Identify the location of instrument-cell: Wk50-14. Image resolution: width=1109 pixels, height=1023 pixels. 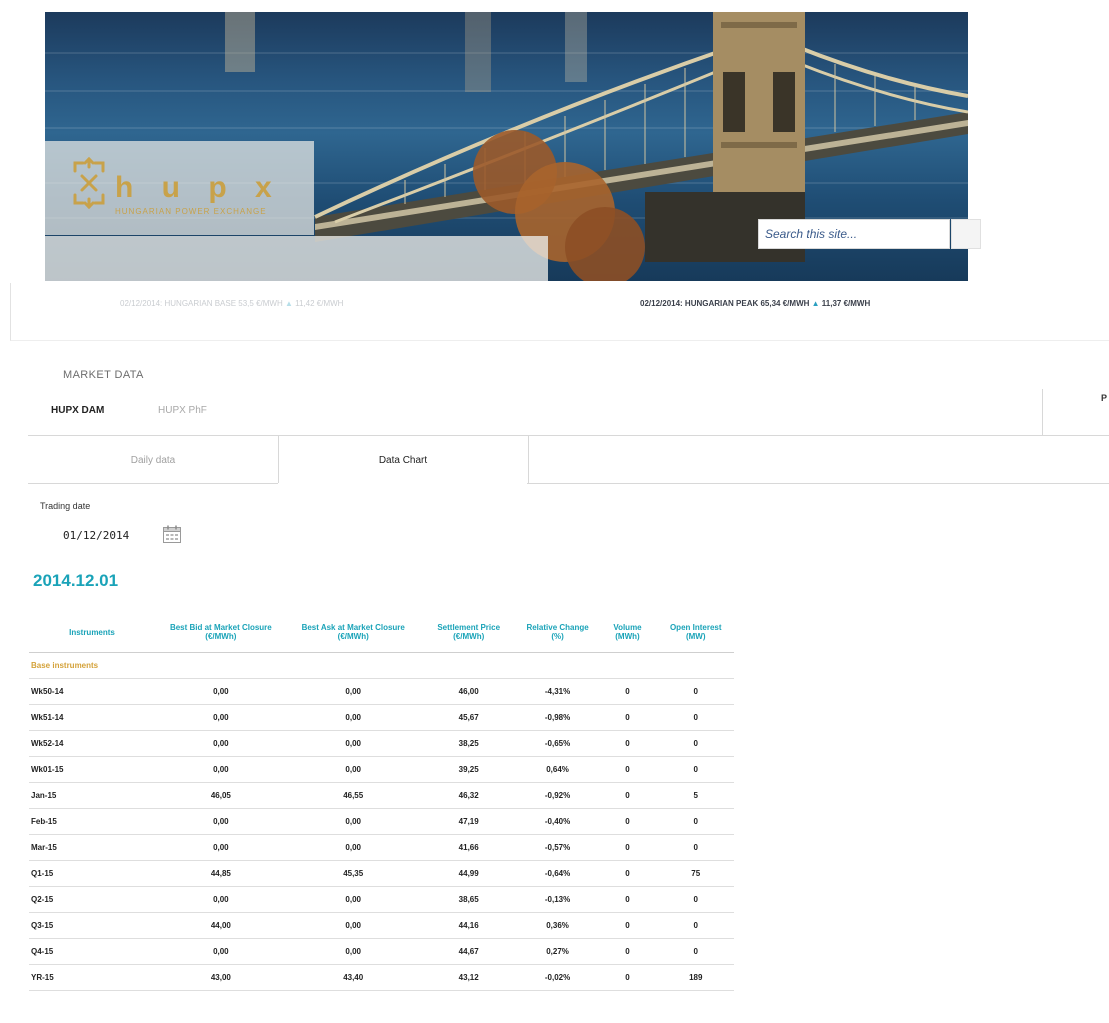
(92, 691).